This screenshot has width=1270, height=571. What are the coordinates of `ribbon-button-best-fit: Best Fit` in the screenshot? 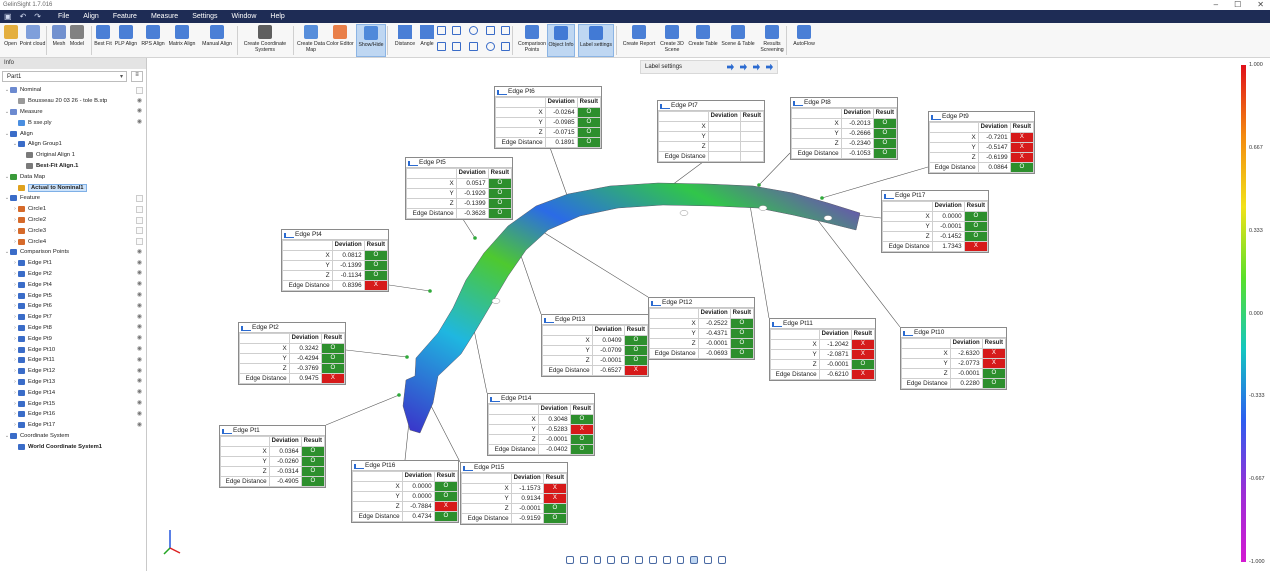 It's located at (103, 40).